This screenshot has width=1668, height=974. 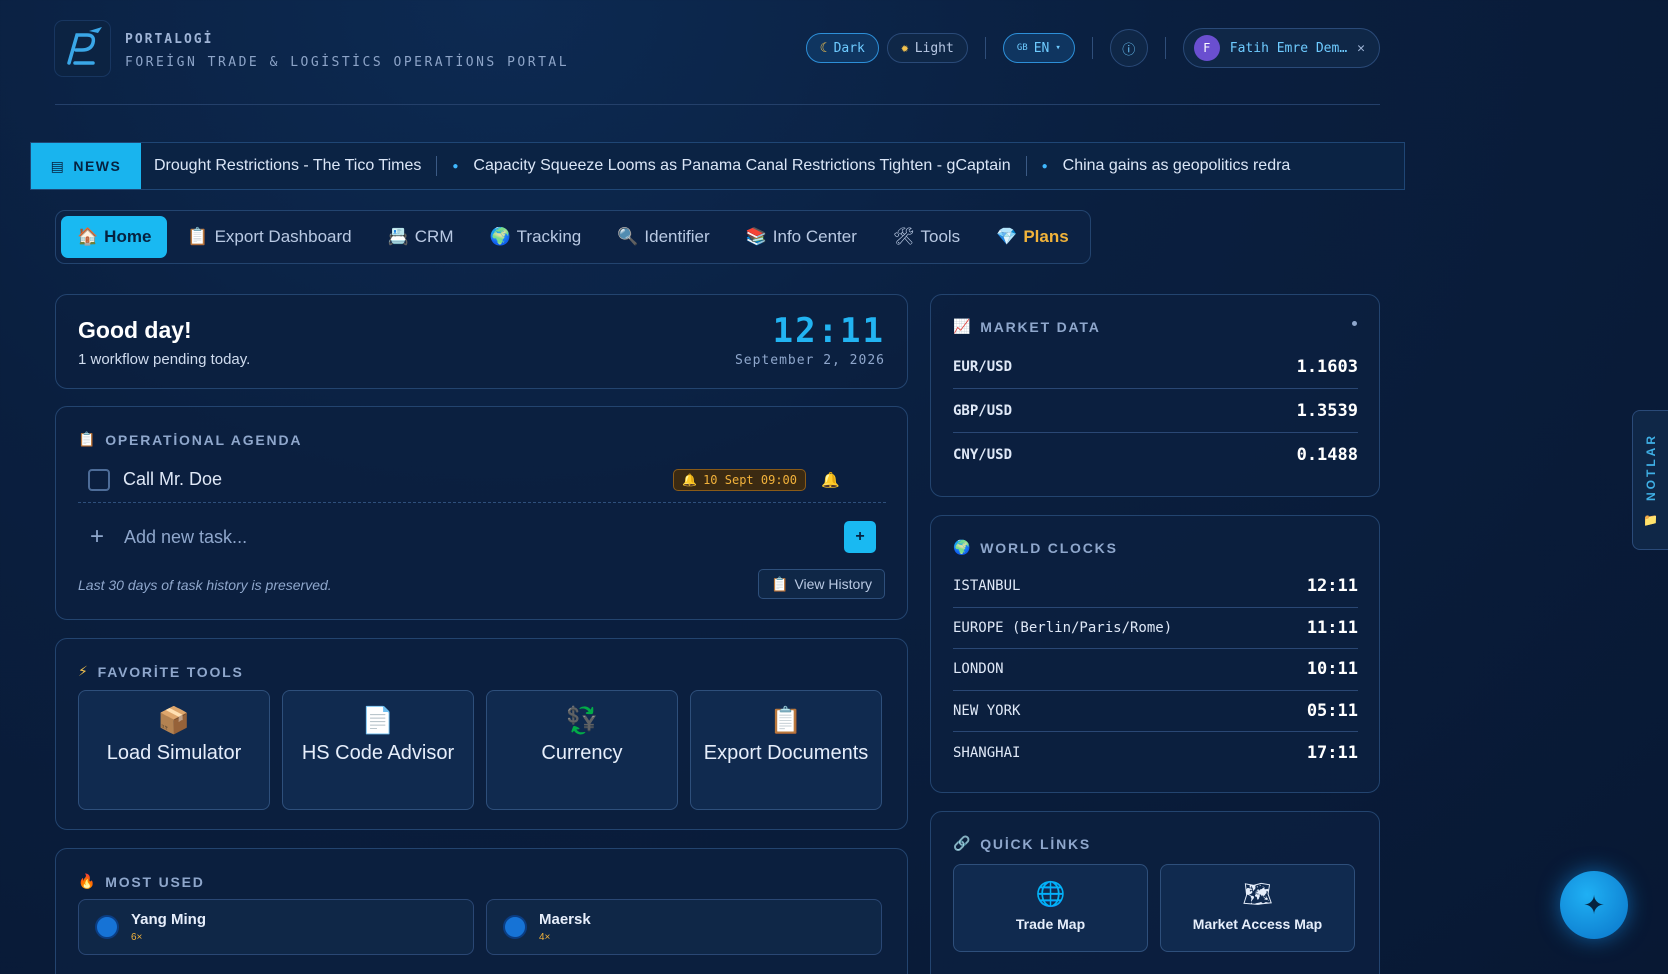 I want to click on theme-light-button: ✹ Light, so click(x=927, y=48).